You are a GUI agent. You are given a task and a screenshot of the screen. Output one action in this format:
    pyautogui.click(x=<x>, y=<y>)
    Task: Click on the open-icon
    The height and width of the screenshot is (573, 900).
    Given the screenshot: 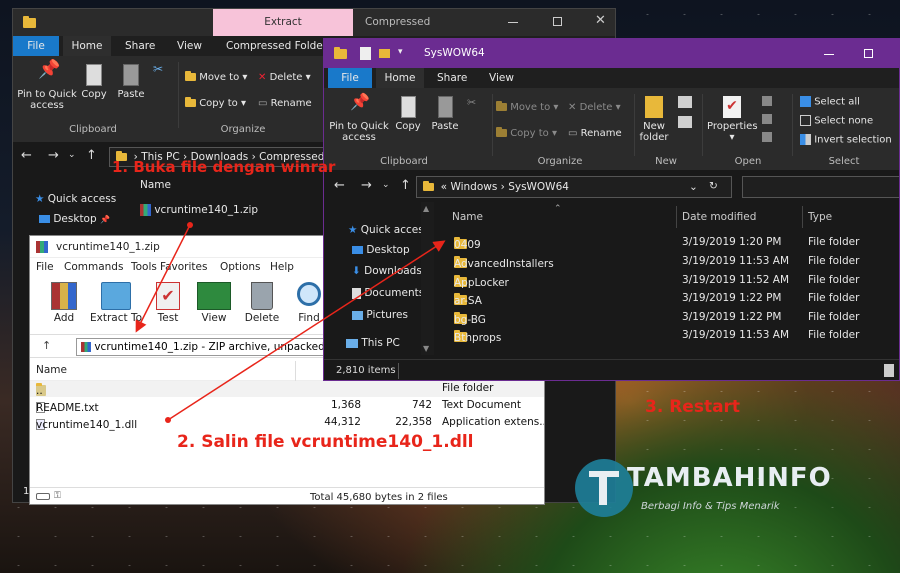 What is the action you would take?
    pyautogui.click(x=767, y=101)
    